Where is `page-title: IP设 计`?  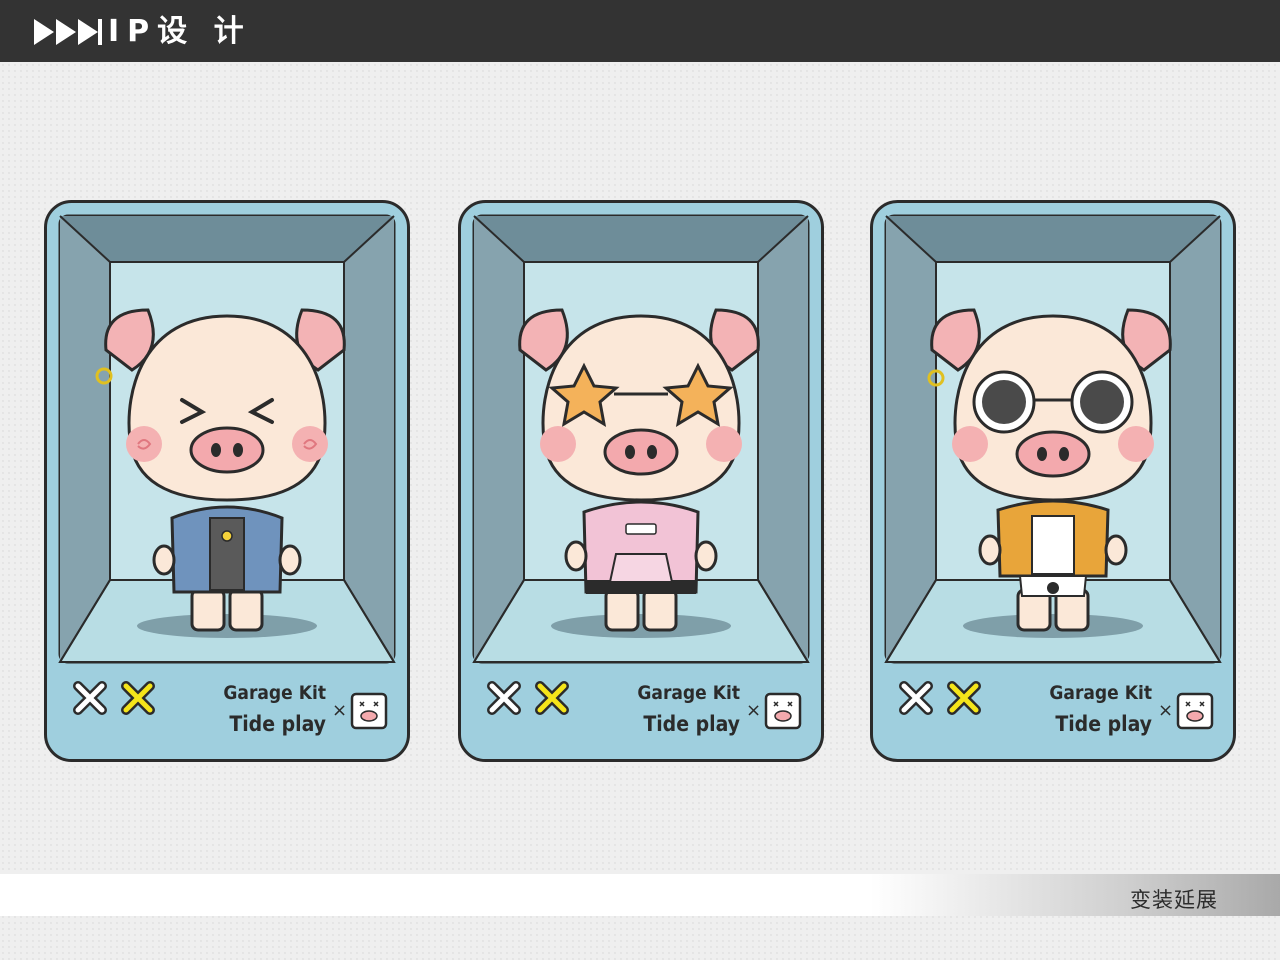 page-title: IP设 计 is located at coordinates (180, 31).